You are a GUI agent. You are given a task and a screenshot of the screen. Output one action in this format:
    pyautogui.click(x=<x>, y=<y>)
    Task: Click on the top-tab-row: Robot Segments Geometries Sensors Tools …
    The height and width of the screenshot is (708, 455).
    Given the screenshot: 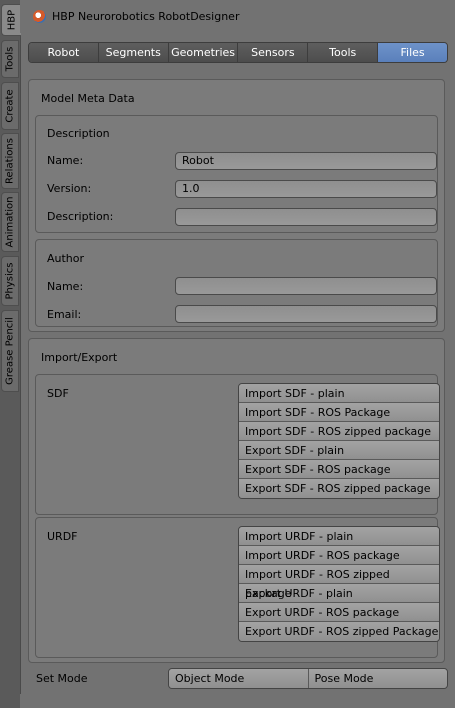 What is the action you would take?
    pyautogui.click(x=238, y=52)
    